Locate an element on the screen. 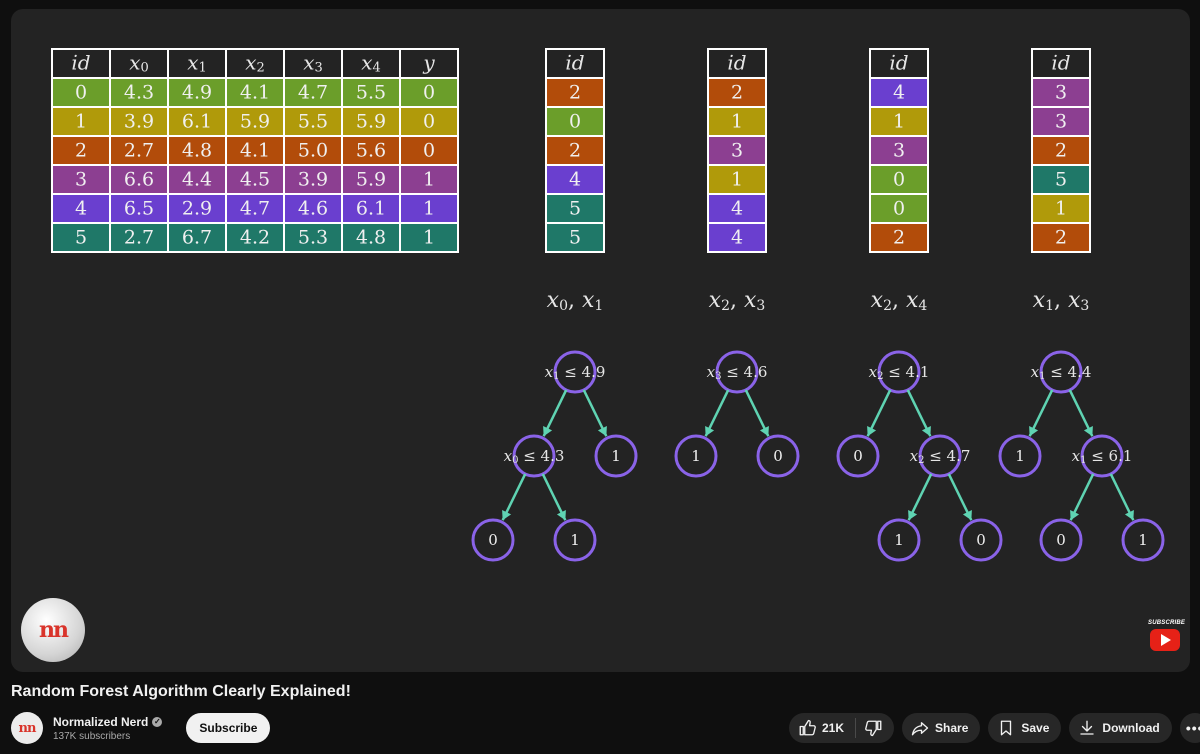 Image resolution: width=1200 pixels, height=754 pixels. download-label: Download is located at coordinates (1131, 728).